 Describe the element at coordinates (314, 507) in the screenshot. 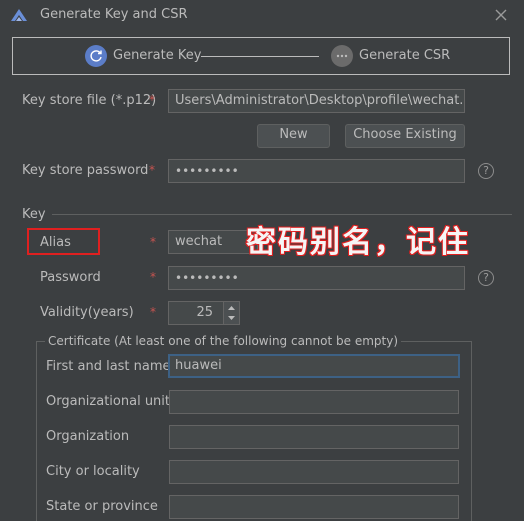

I see `state-field` at that location.